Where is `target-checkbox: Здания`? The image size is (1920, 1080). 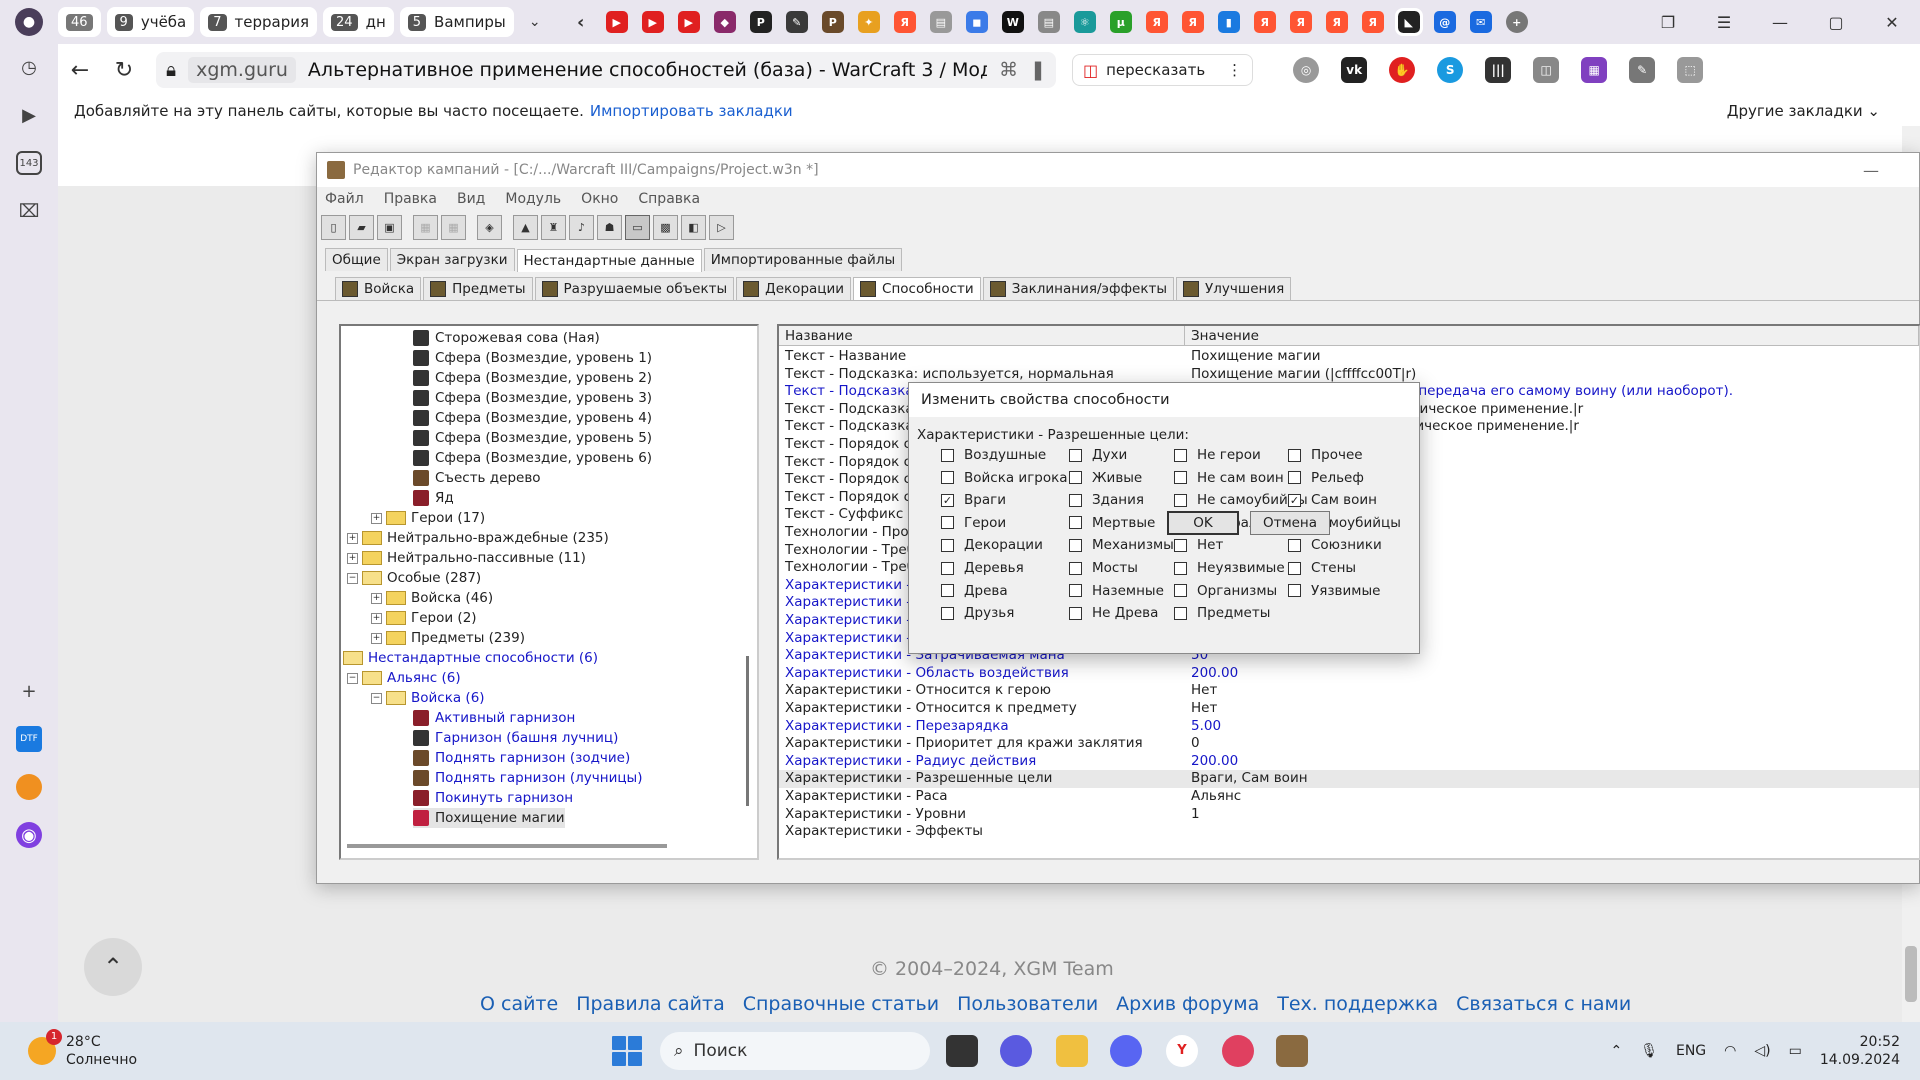
target-checkbox: Здания is located at coordinates (1106, 500).